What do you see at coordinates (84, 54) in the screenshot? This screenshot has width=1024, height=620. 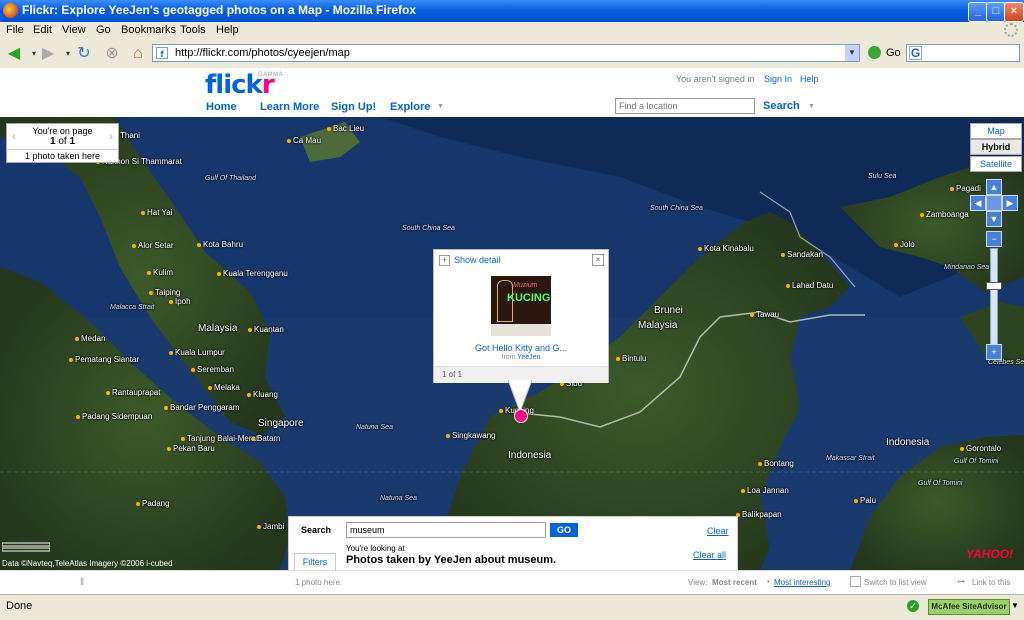 I see `reload-icon: ↻` at bounding box center [84, 54].